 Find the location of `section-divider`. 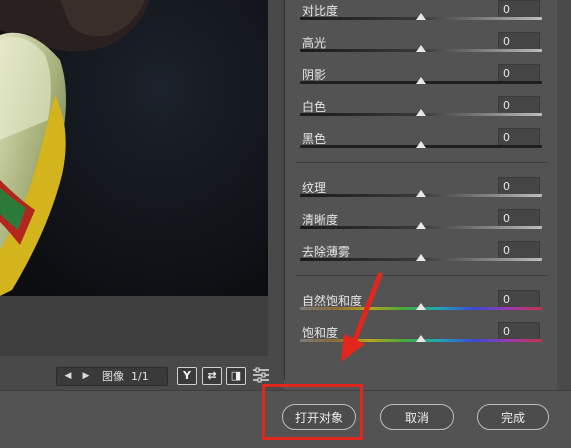

section-divider is located at coordinates (422, 162).